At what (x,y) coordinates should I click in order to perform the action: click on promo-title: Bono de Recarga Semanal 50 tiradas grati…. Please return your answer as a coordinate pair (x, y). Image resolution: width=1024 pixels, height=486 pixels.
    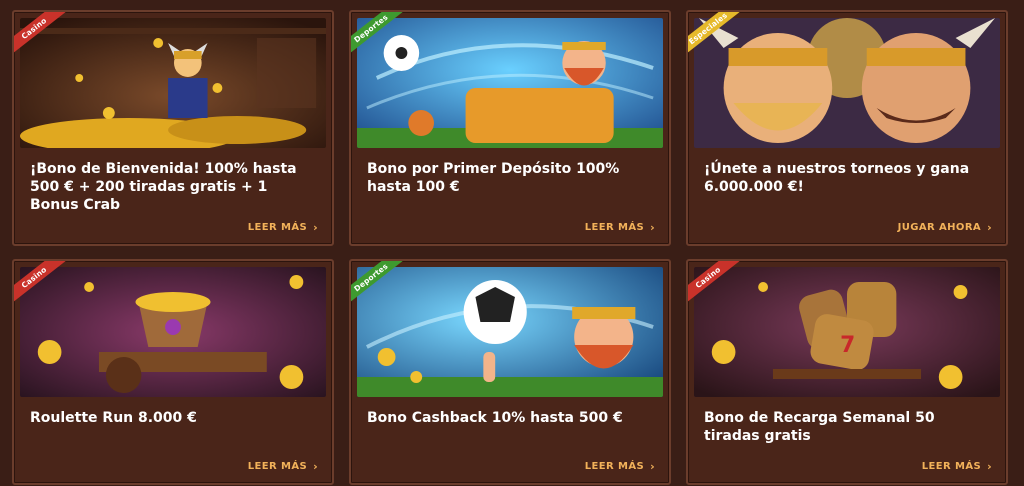
    Looking at the image, I should click on (819, 427).